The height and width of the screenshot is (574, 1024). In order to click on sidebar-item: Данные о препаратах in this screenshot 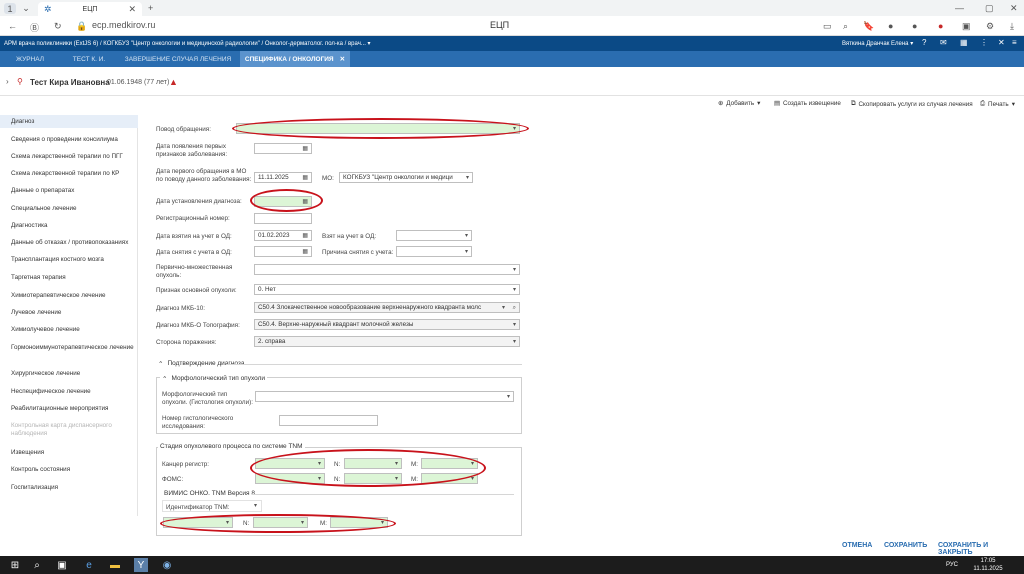, I will do `click(73, 191)`.